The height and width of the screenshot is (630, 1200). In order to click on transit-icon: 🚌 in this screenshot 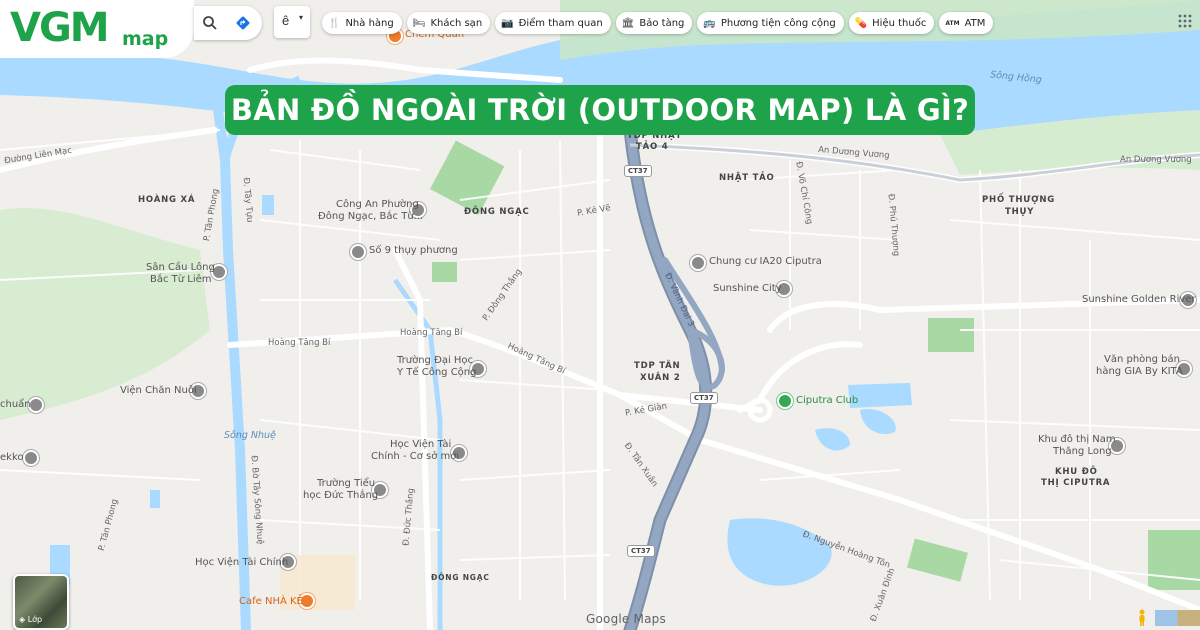, I will do `click(709, 23)`.